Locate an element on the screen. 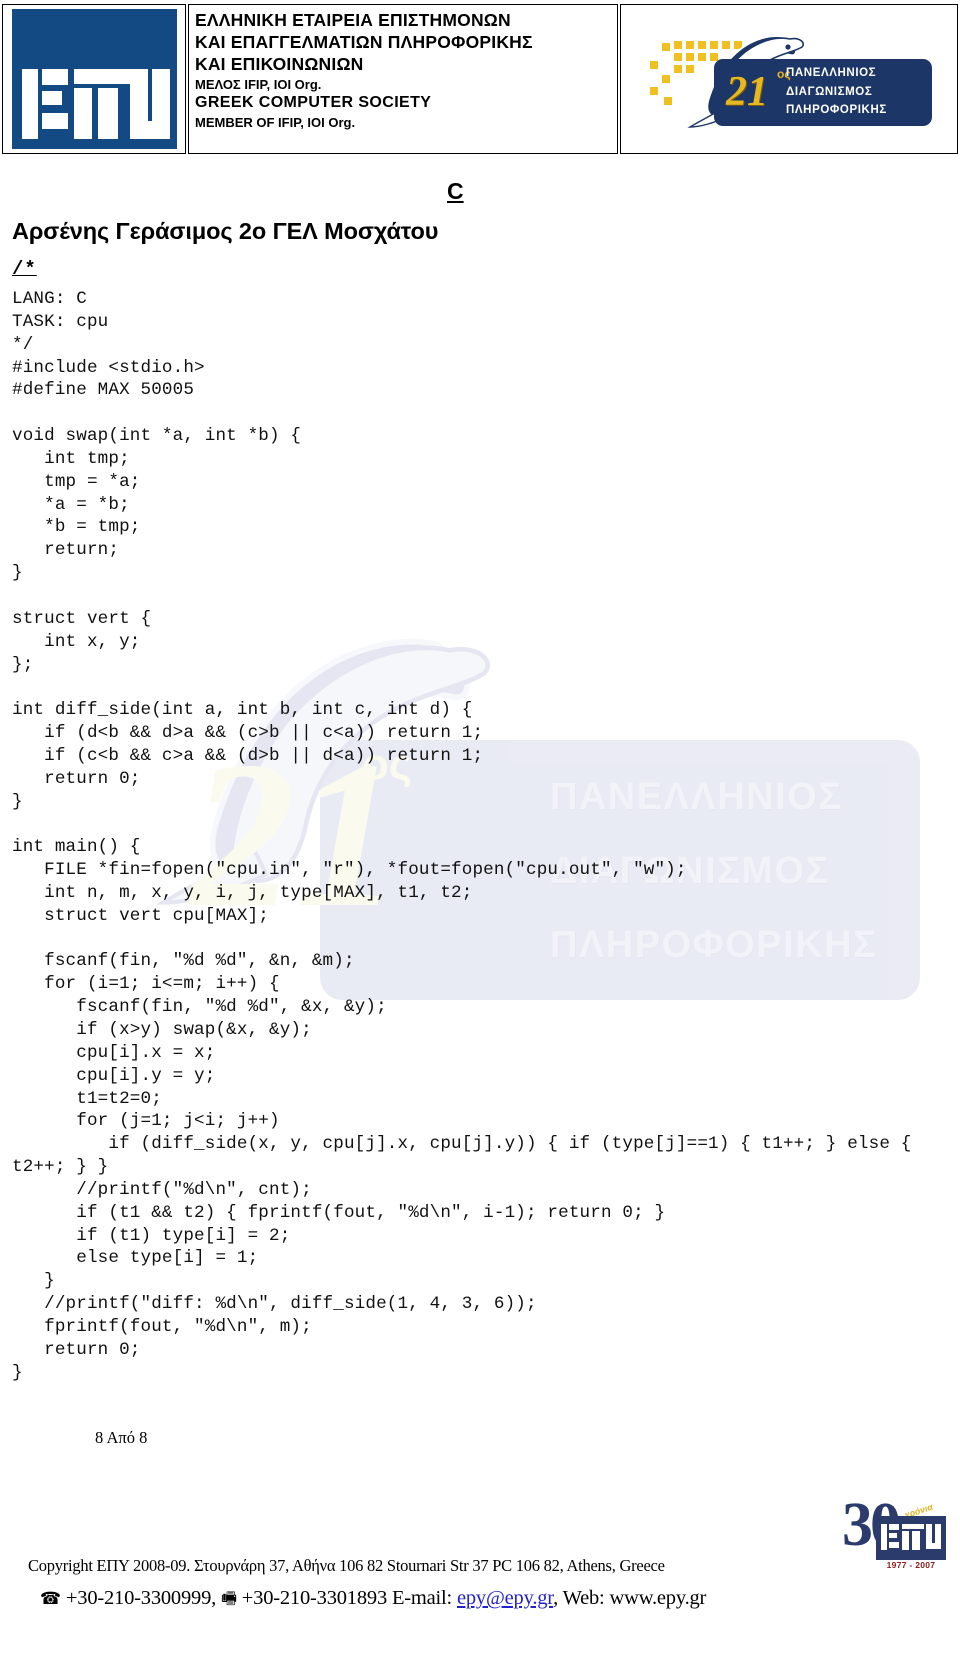 The height and width of the screenshot is (1664, 960). language-tag: C is located at coordinates (455, 191).